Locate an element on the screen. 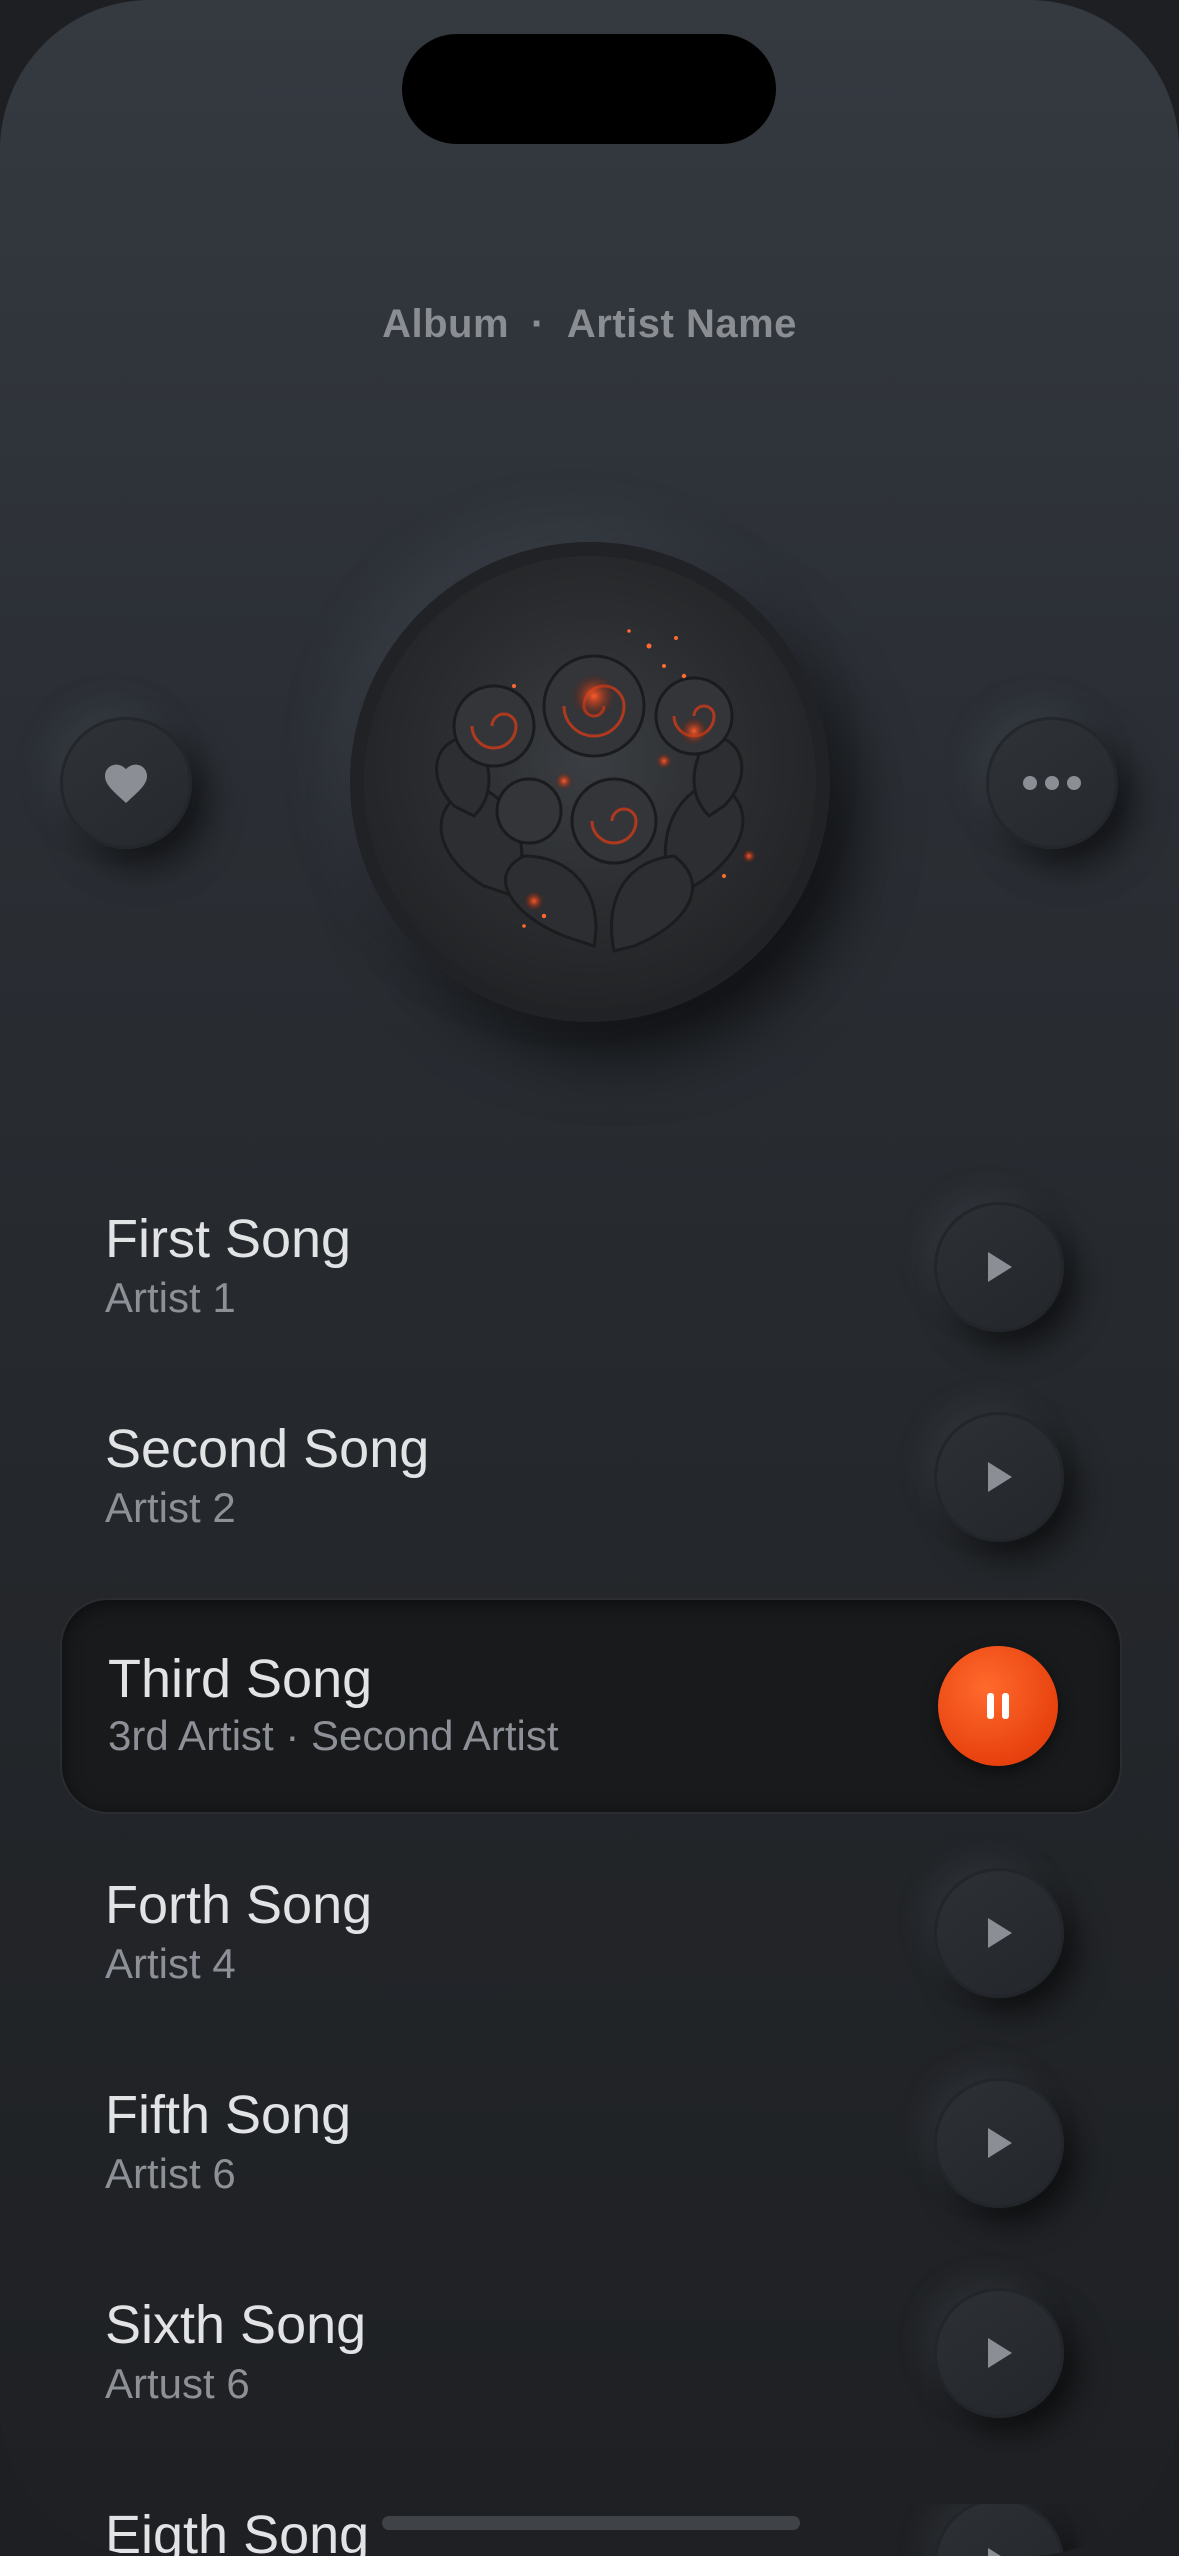  heart-icon is located at coordinates (126, 783).